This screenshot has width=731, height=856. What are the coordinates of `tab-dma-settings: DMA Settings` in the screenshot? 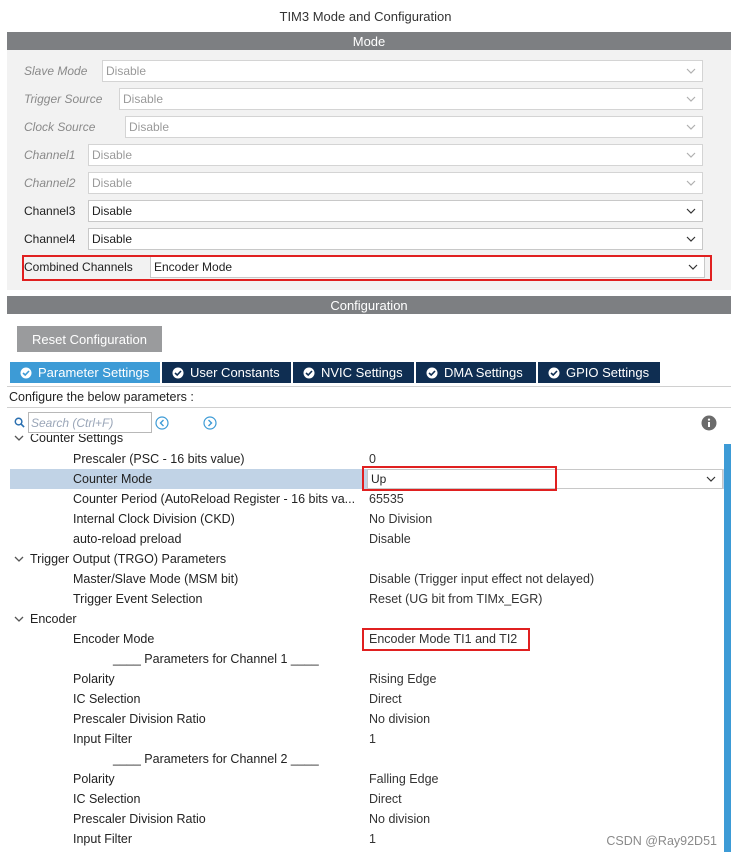 It's located at (476, 372).